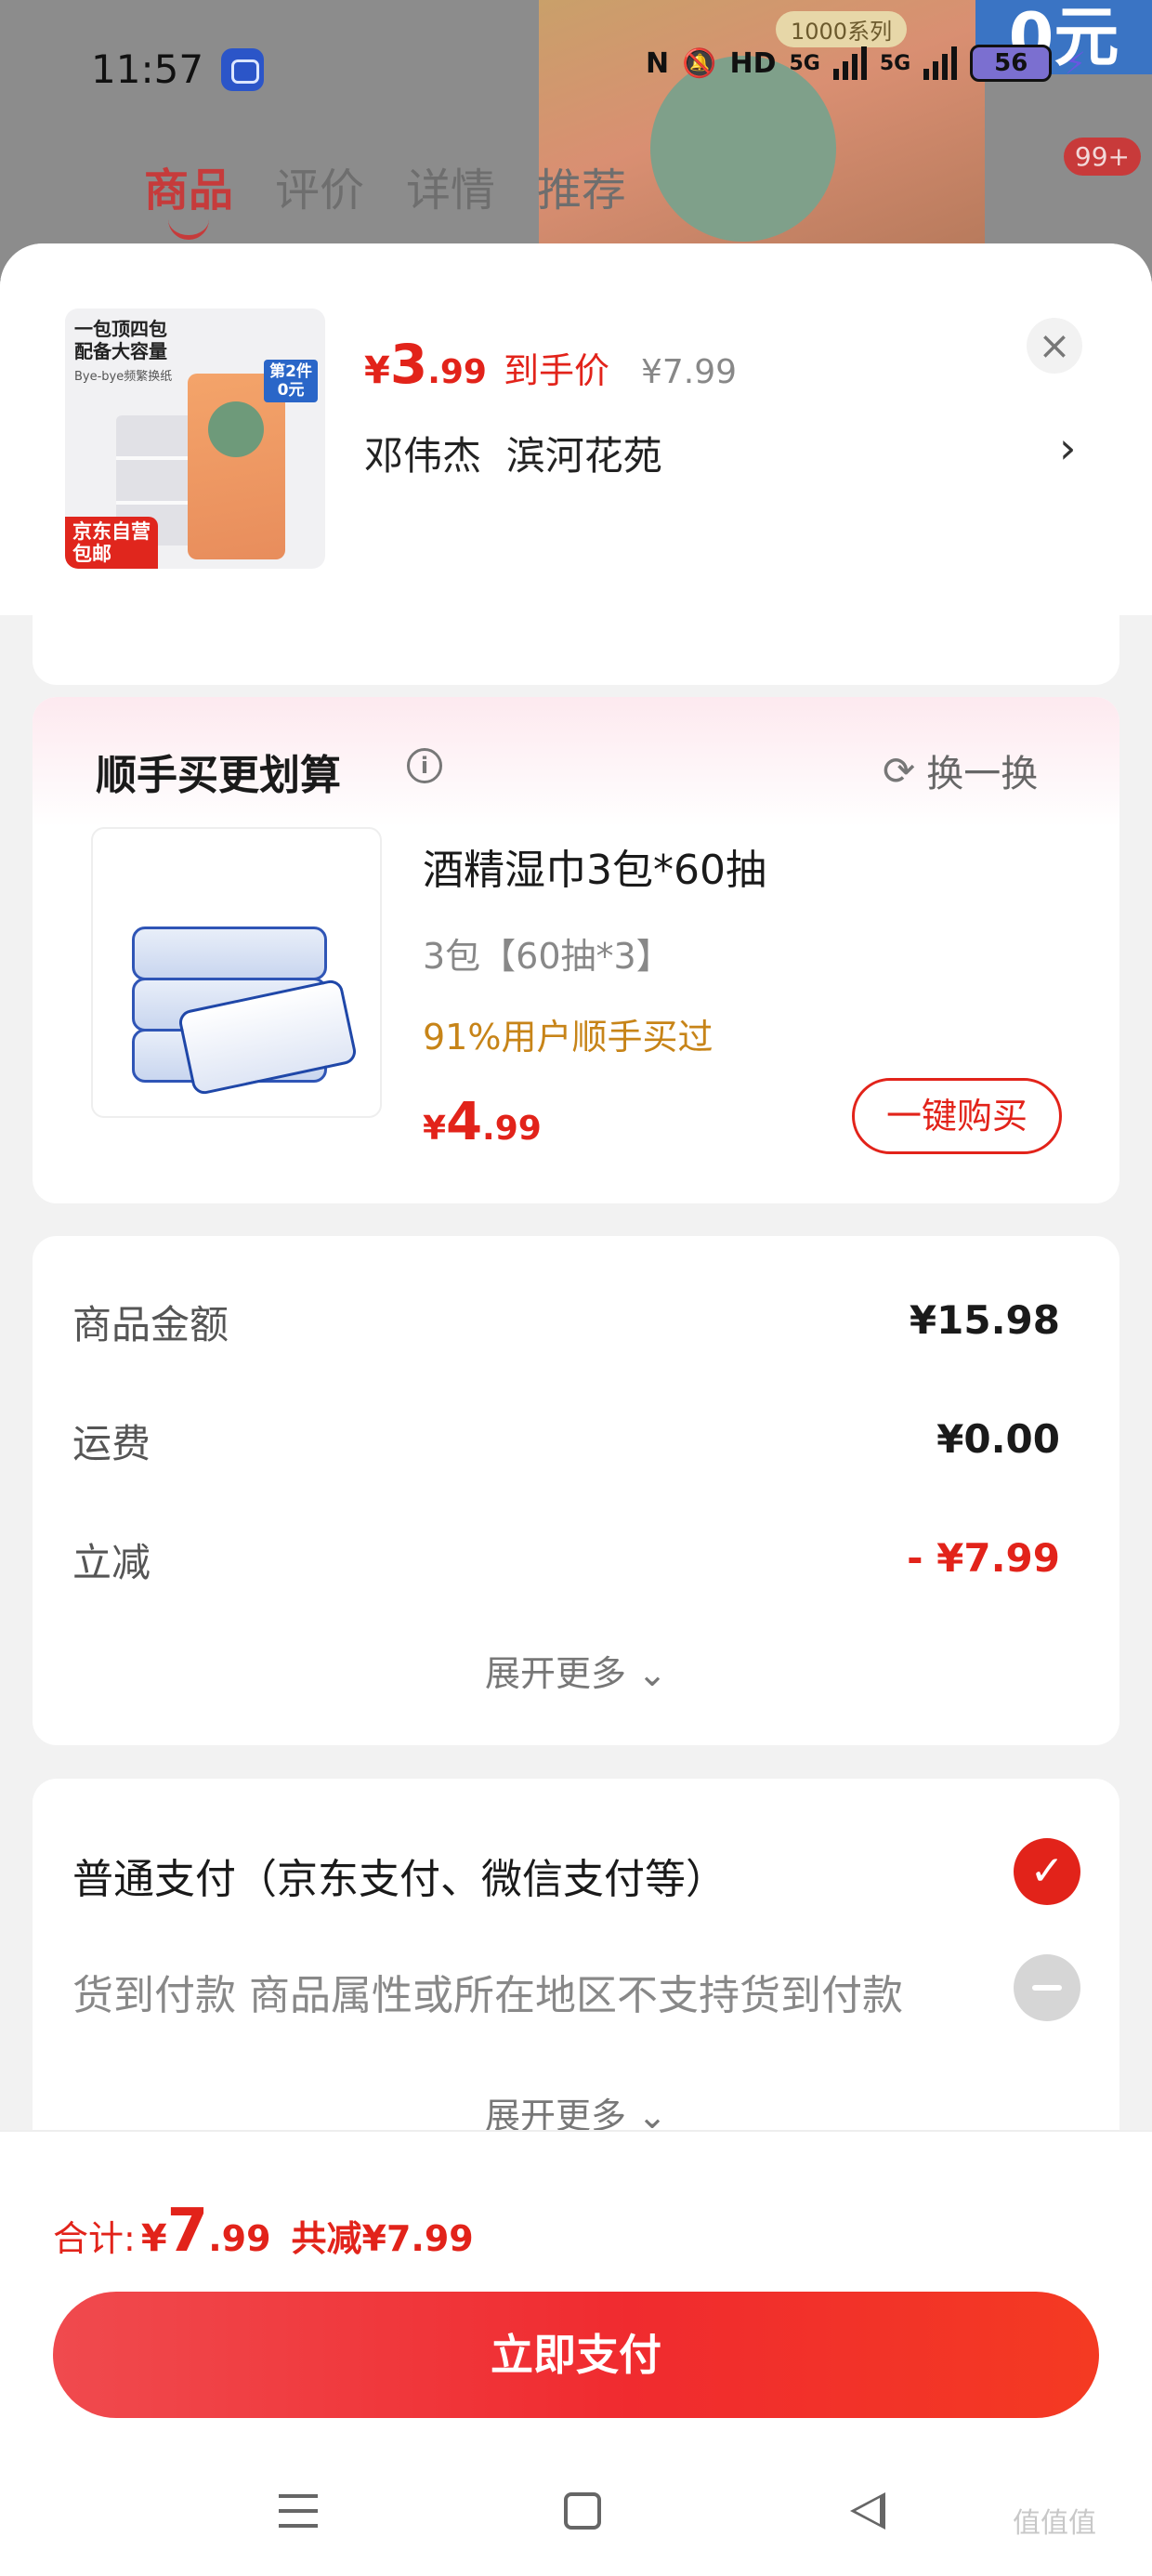 This screenshot has height=2576, width=1152. What do you see at coordinates (582, 2511) in the screenshot?
I see `home-icon` at bounding box center [582, 2511].